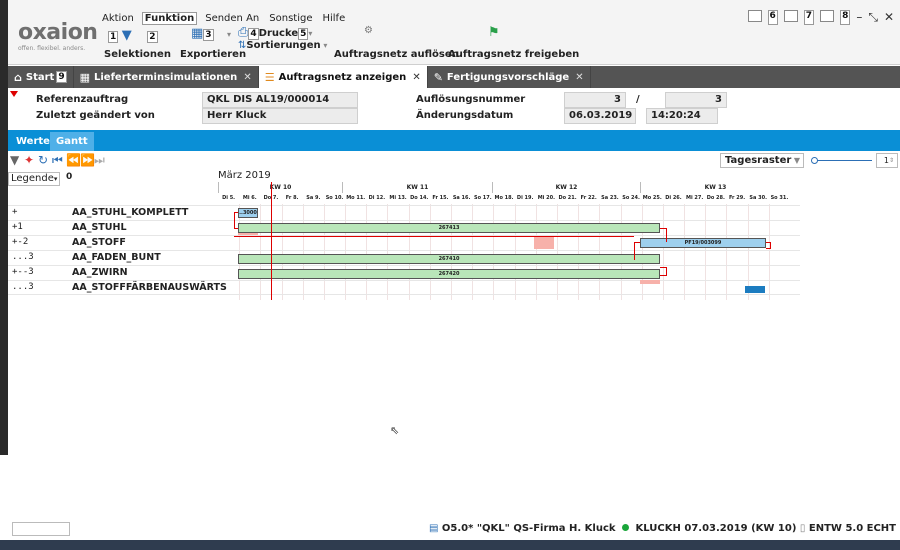  What do you see at coordinates (682, 116) in the screenshot?
I see `aenderungszeit-field: 14:20:24` at bounding box center [682, 116].